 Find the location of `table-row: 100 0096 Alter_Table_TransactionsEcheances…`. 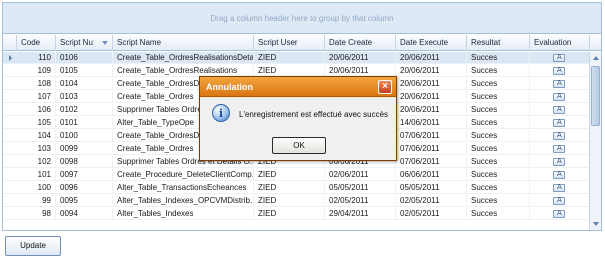

table-row: 100 0096 Alter_Table_TransactionsEcheances… is located at coordinates (302, 188).